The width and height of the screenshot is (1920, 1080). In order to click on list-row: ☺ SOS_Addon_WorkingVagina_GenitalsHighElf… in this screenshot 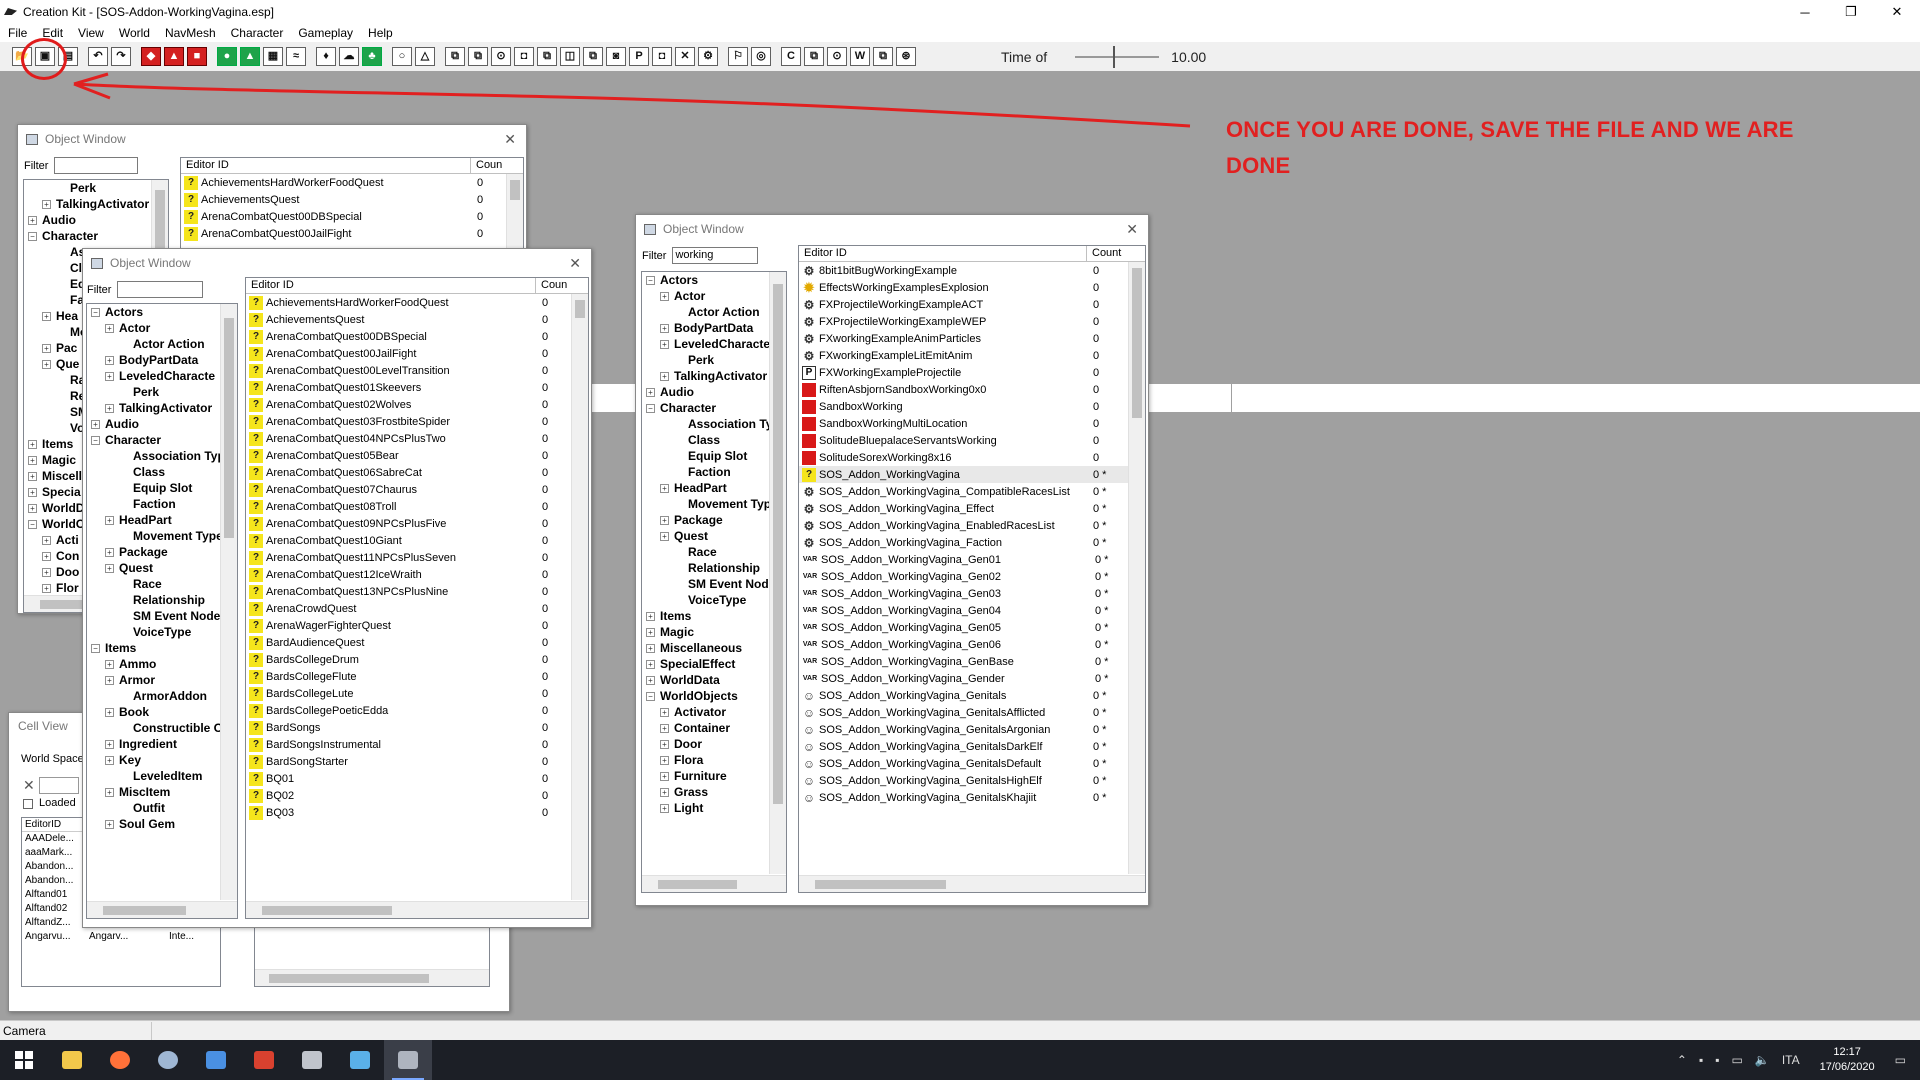, I will do `click(972, 780)`.